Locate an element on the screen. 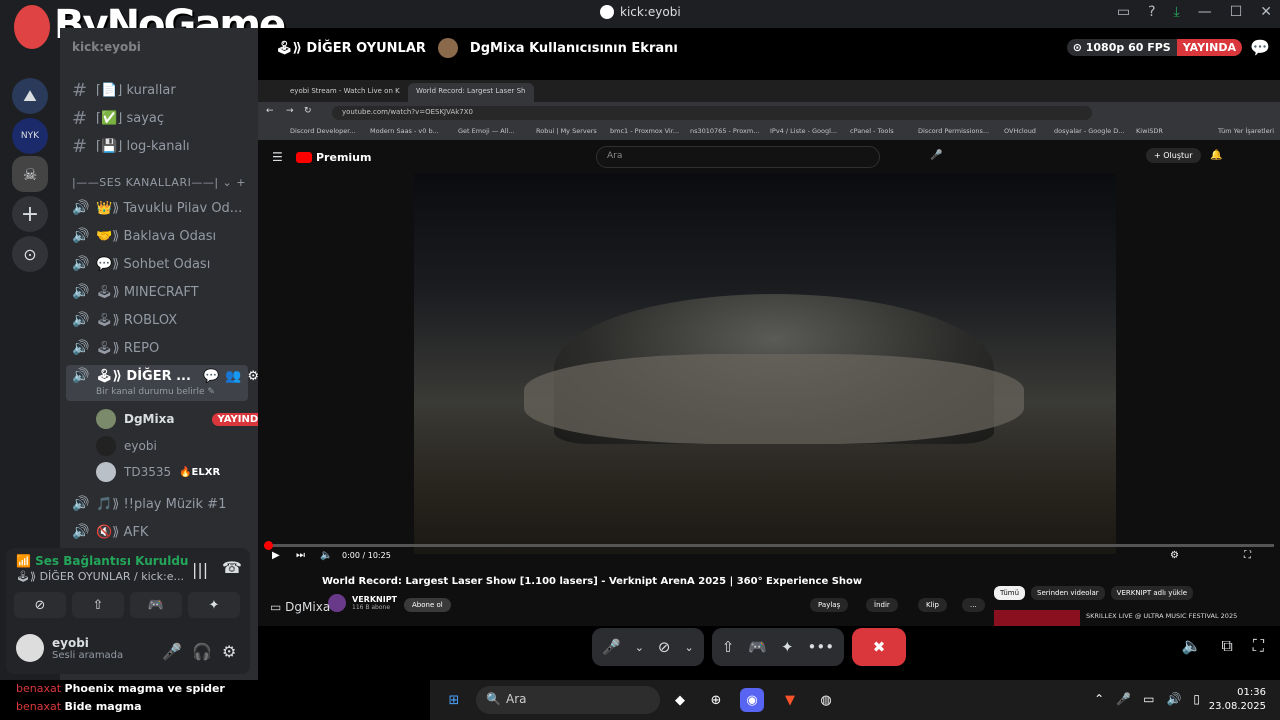 This screenshot has height=720, width=1280. taskbar-search: 🔍 Ara is located at coordinates (568, 700).